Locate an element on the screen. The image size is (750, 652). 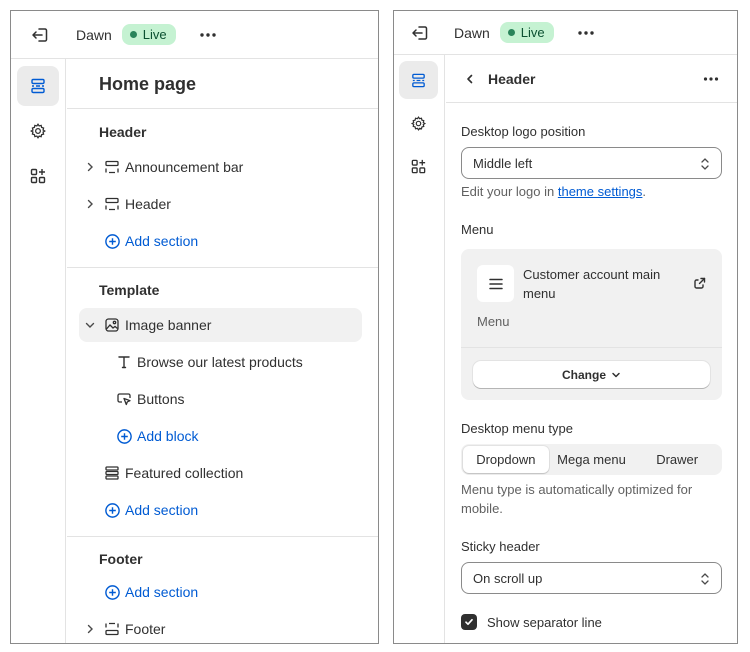
separator-line-checkbox-row: Show separator line is located at coordinates (531, 622).